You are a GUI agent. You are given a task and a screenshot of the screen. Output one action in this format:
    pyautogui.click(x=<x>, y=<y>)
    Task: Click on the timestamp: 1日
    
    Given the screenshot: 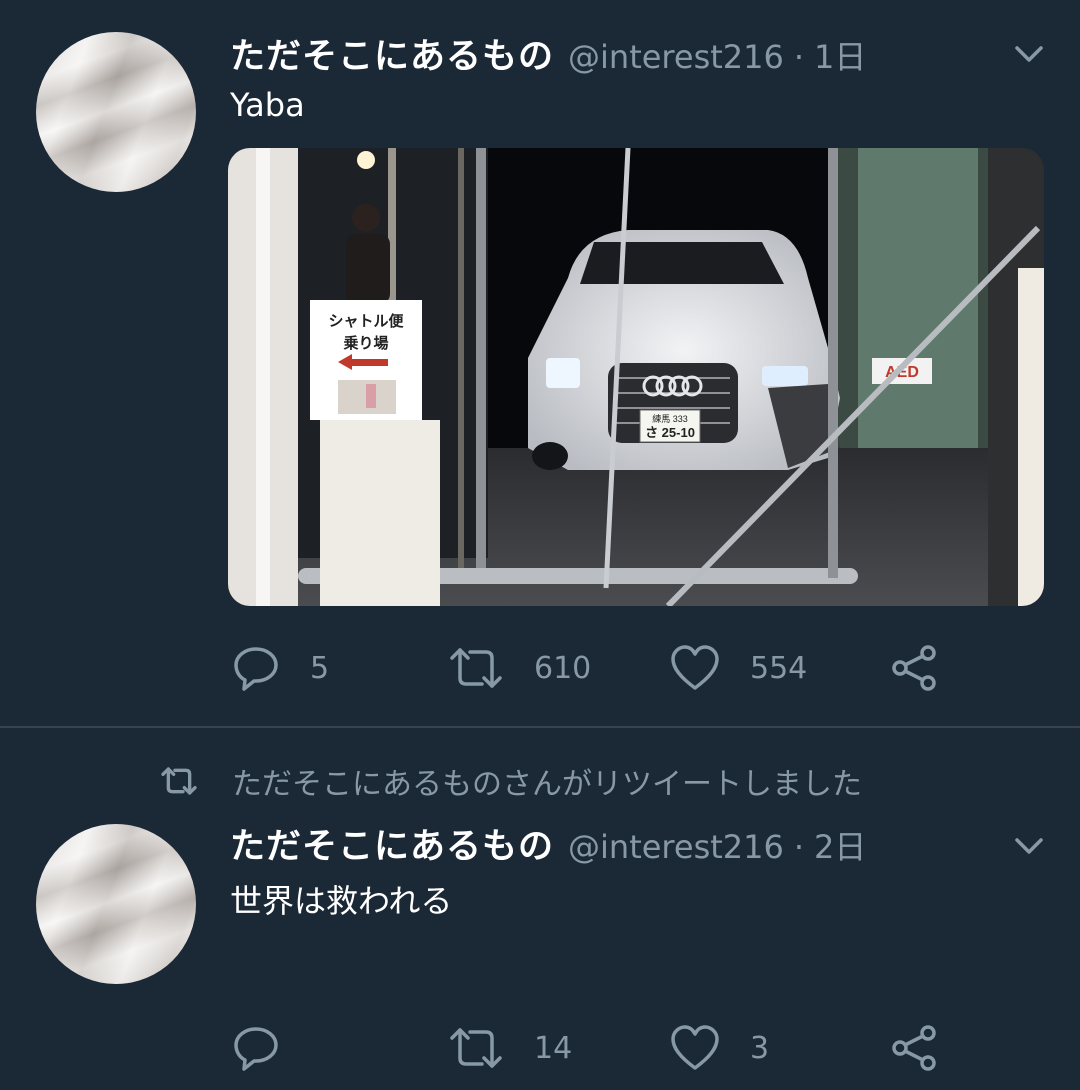 What is the action you would take?
    pyautogui.click(x=840, y=55)
    